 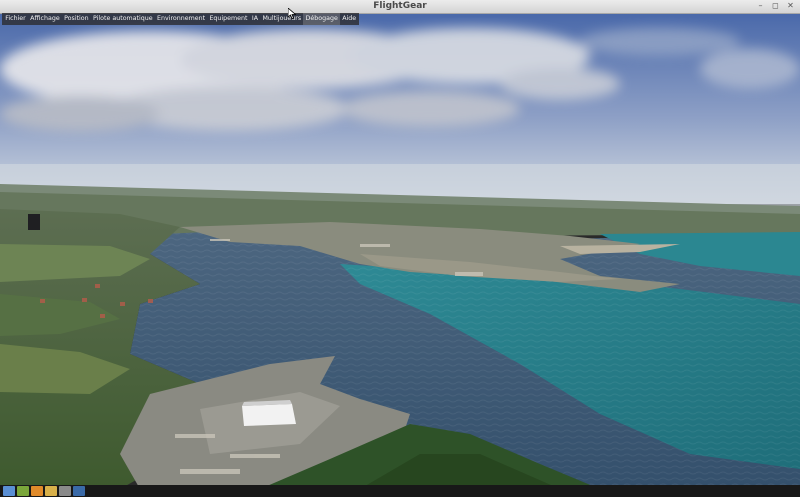 What do you see at coordinates (790, 6) in the screenshot?
I see `close-button: ✕` at bounding box center [790, 6].